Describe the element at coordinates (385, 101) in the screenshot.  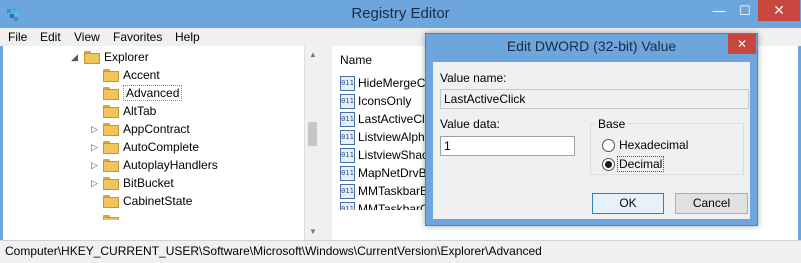
I see `value-name: IconsOnly` at that location.